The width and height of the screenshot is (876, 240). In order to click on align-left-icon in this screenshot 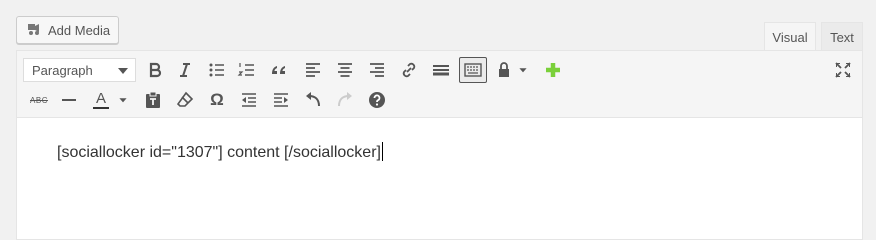, I will do `click(313, 70)`.